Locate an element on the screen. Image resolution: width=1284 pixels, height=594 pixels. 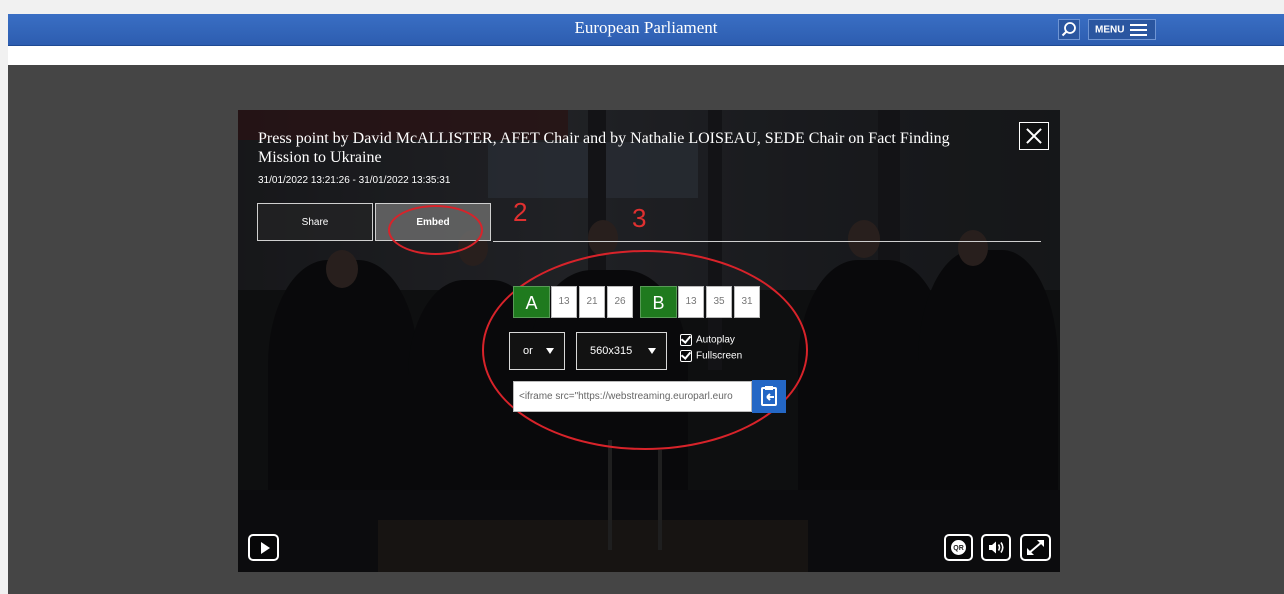
language-select-value: or is located at coordinates (528, 351).